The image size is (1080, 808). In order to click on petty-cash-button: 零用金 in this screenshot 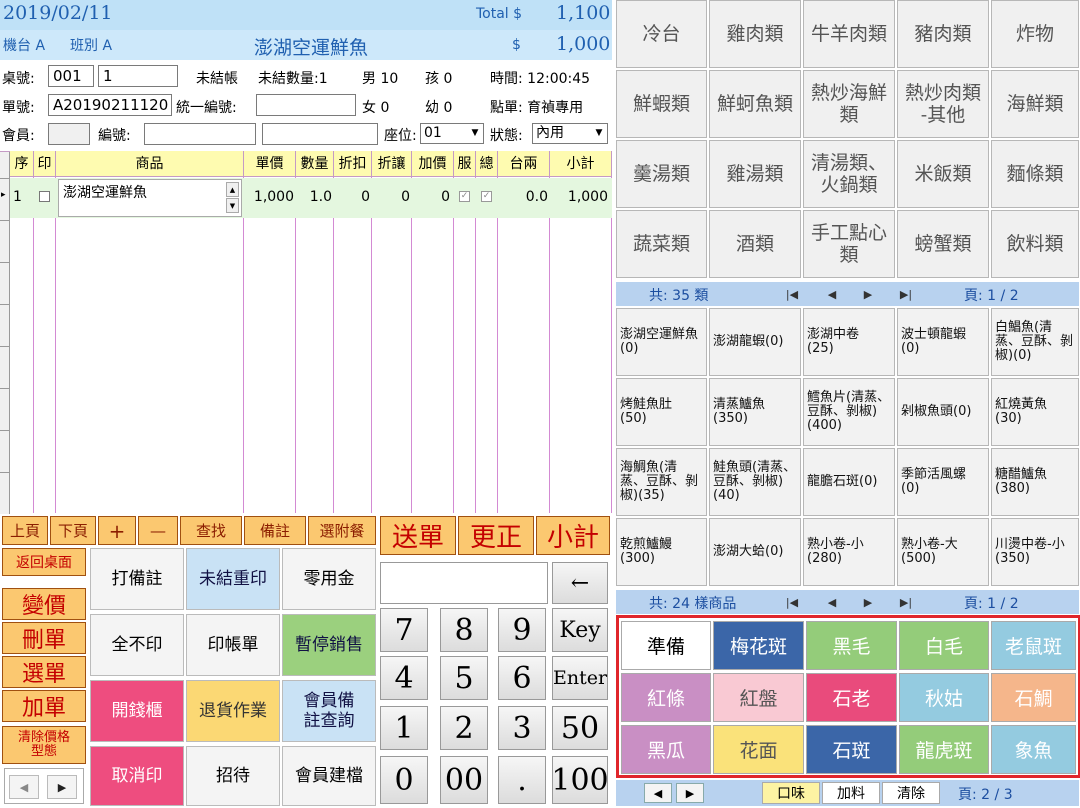, I will do `click(329, 579)`.